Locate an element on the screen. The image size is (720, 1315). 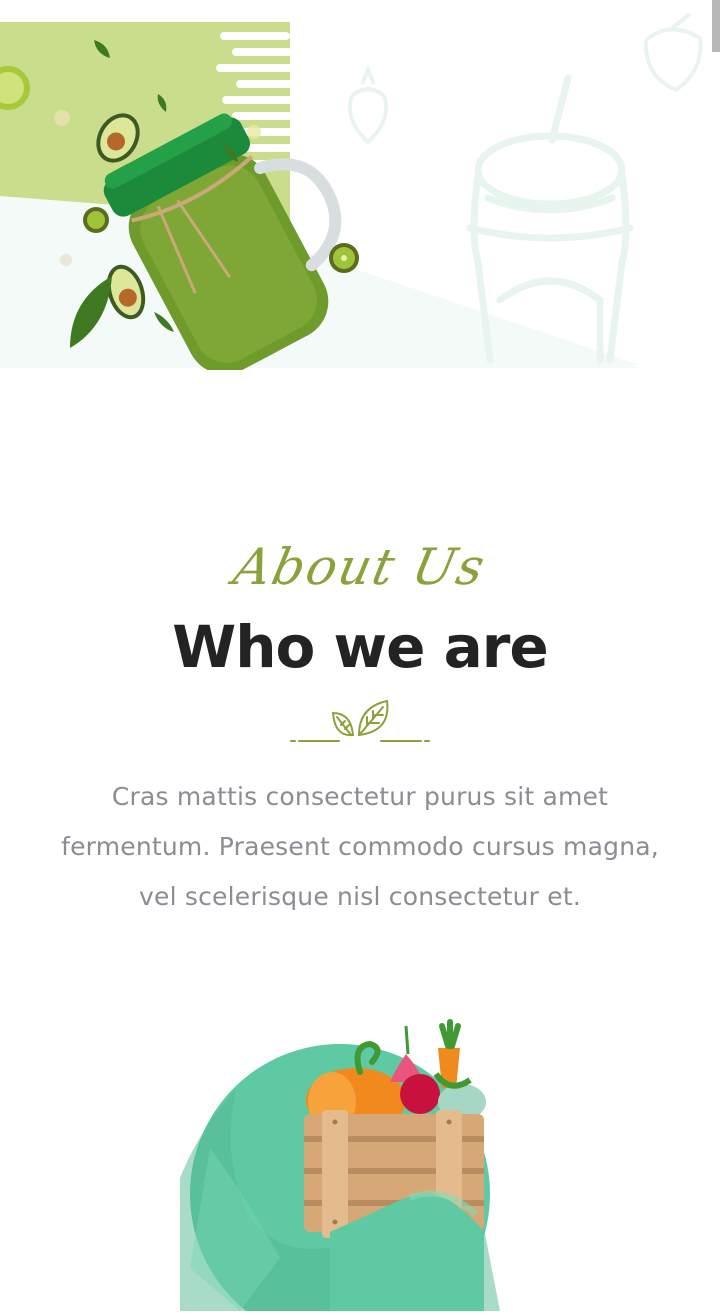
vegetable-crate-illustration is located at coordinates (340, 1166).